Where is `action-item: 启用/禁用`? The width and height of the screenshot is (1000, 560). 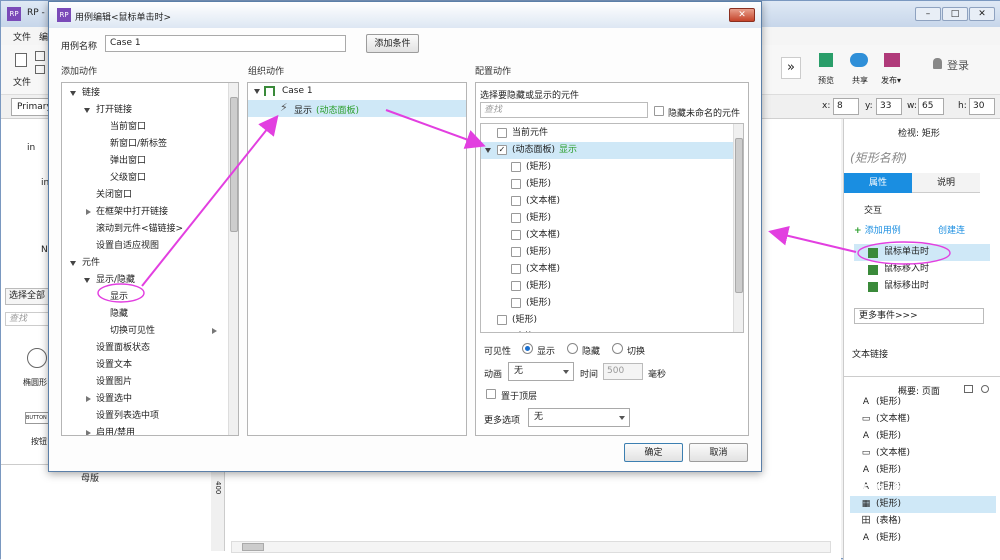 action-item: 启用/禁用 is located at coordinates (115, 430).